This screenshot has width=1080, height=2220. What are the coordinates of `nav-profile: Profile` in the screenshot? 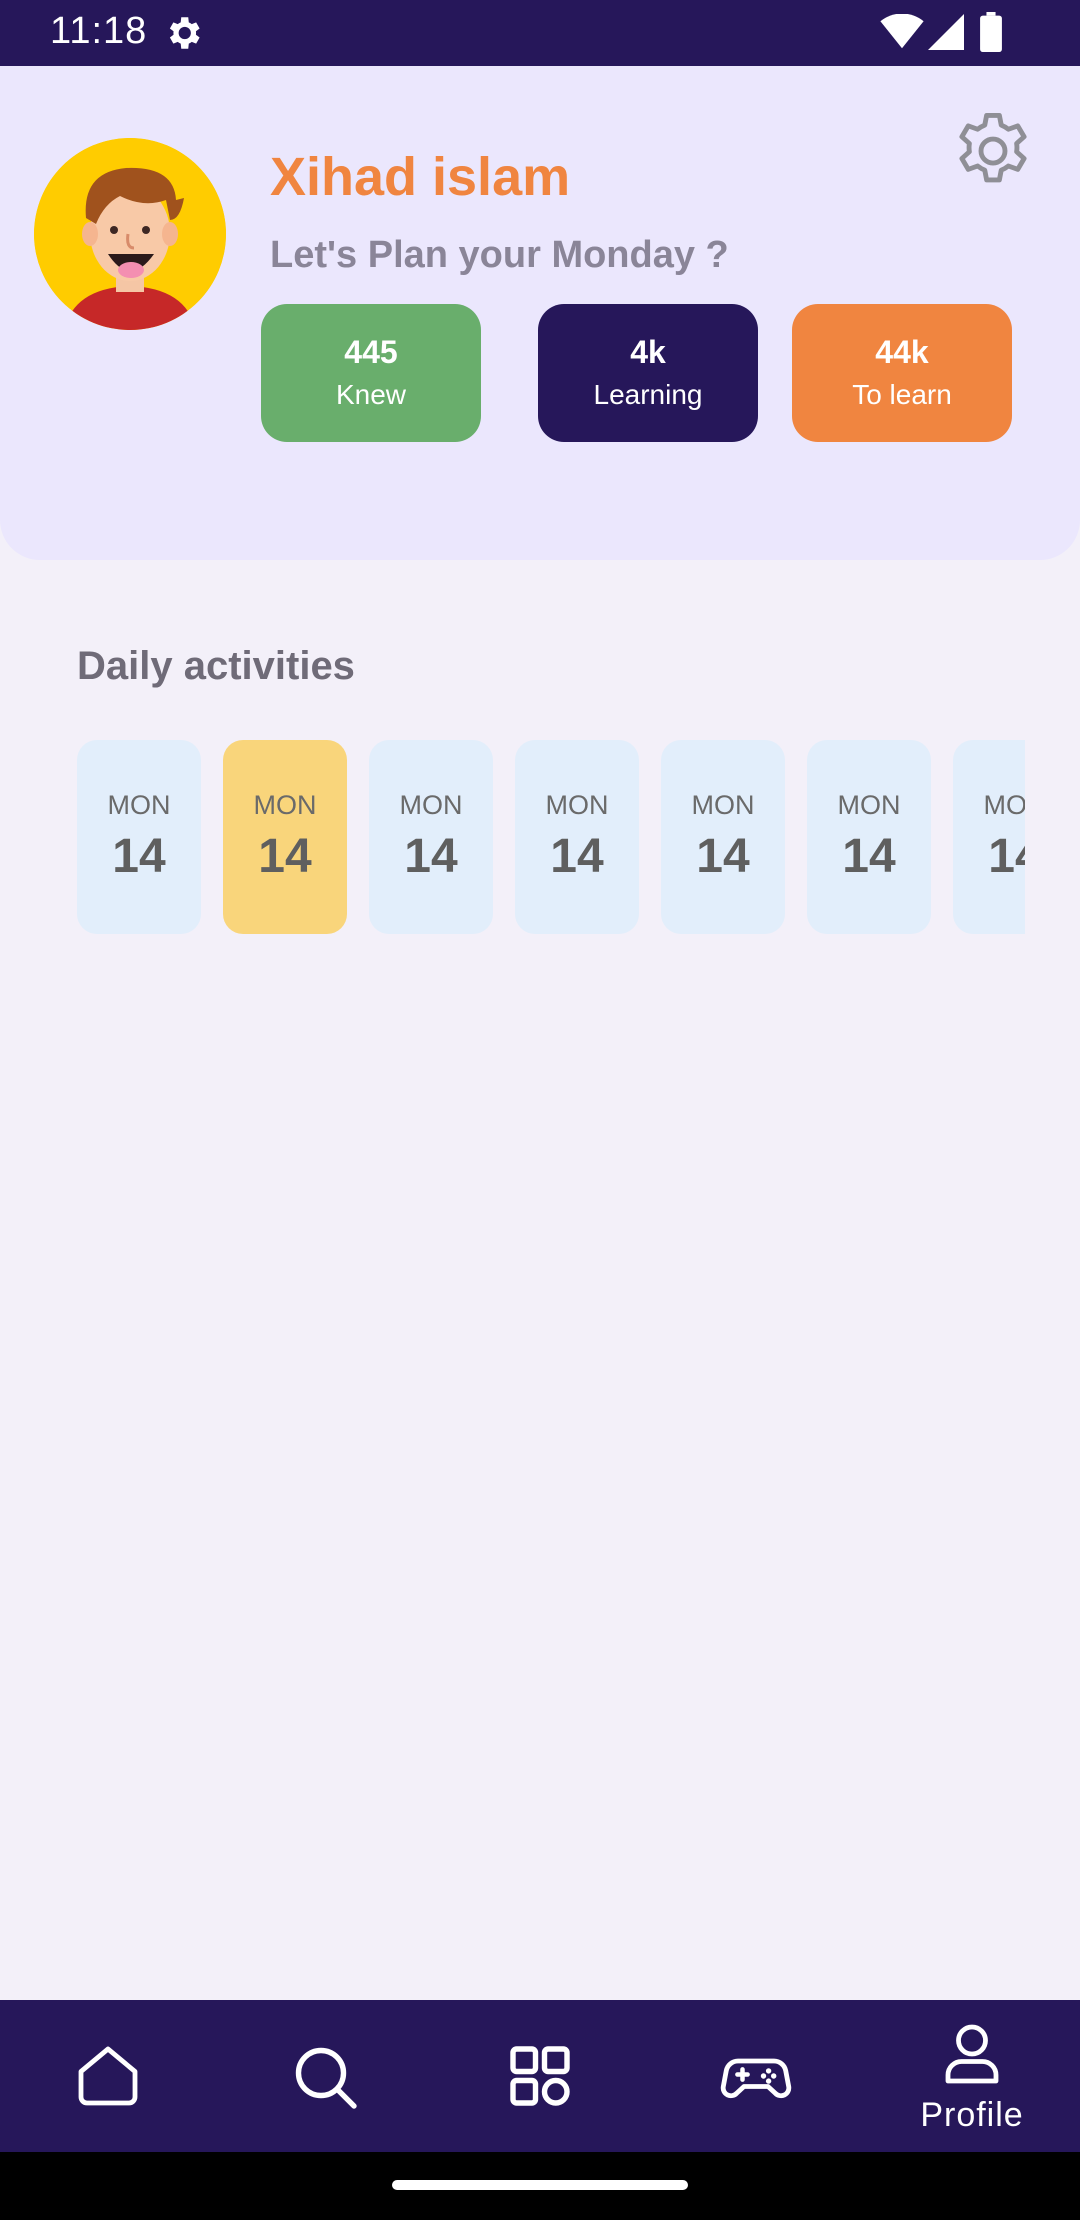 It's located at (972, 2076).